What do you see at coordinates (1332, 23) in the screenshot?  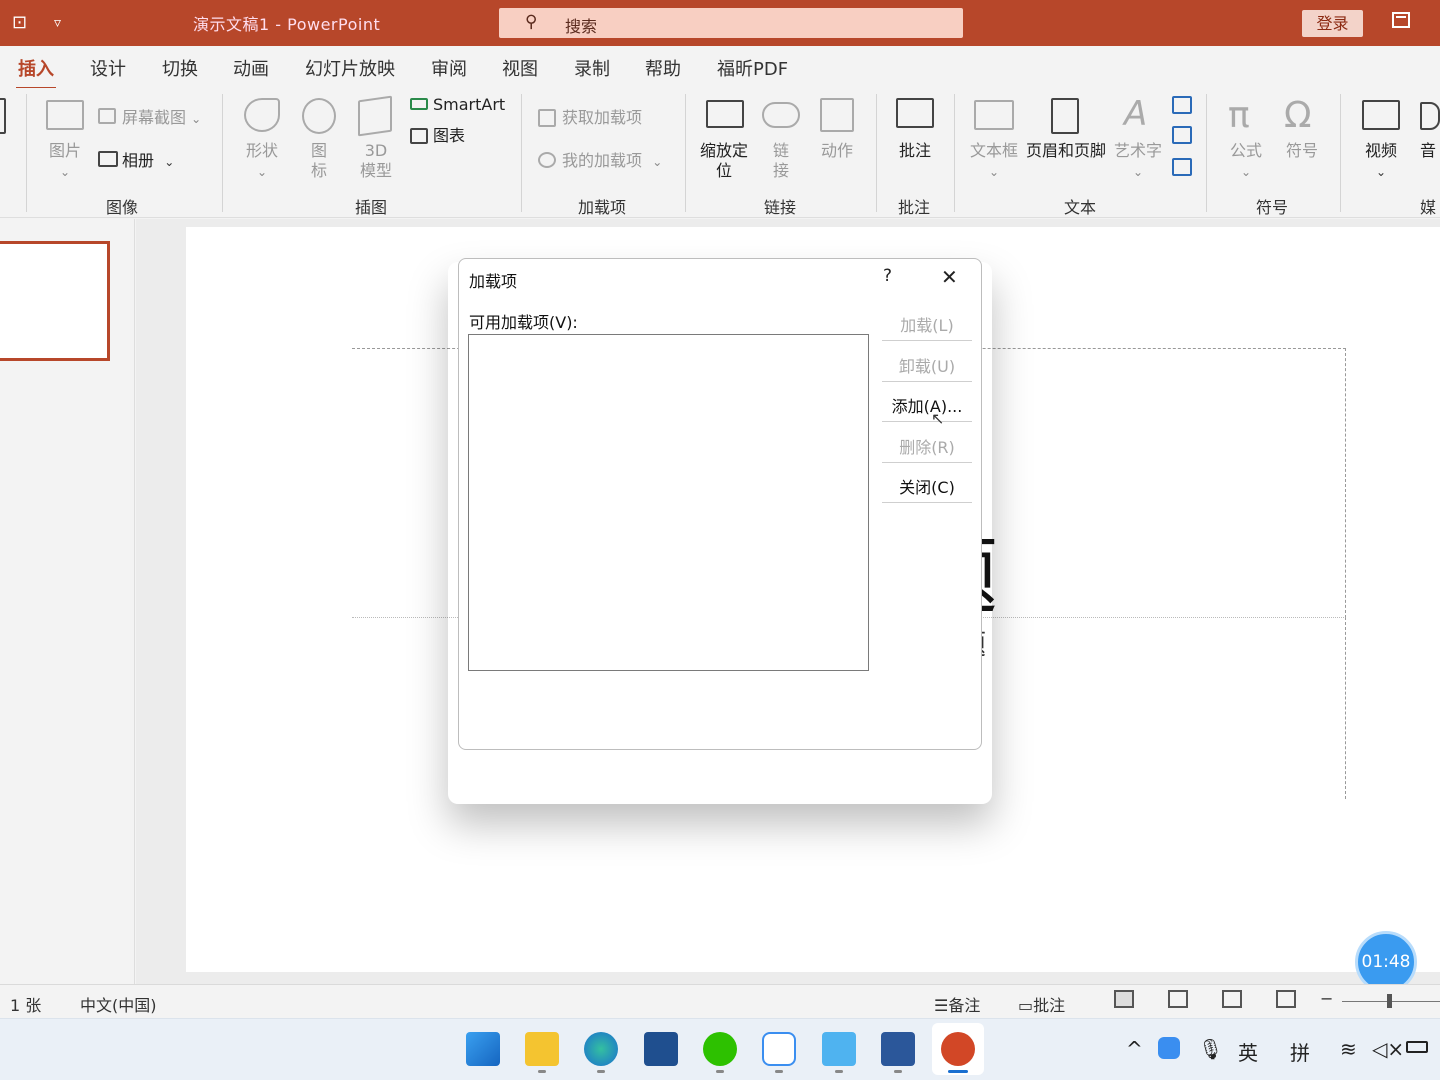 I see `login-button: 登录` at bounding box center [1332, 23].